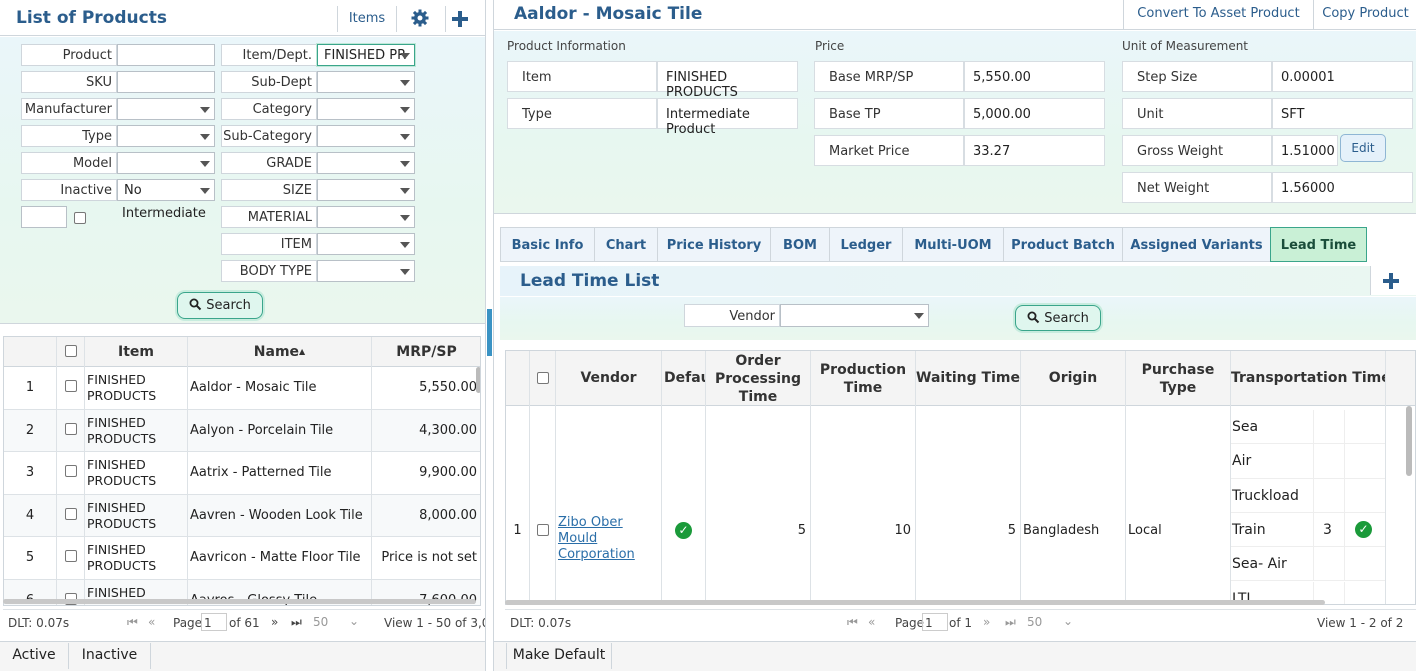 Image resolution: width=1416 pixels, height=671 pixels. What do you see at coordinates (366, 163) in the screenshot?
I see `grade-select` at bounding box center [366, 163].